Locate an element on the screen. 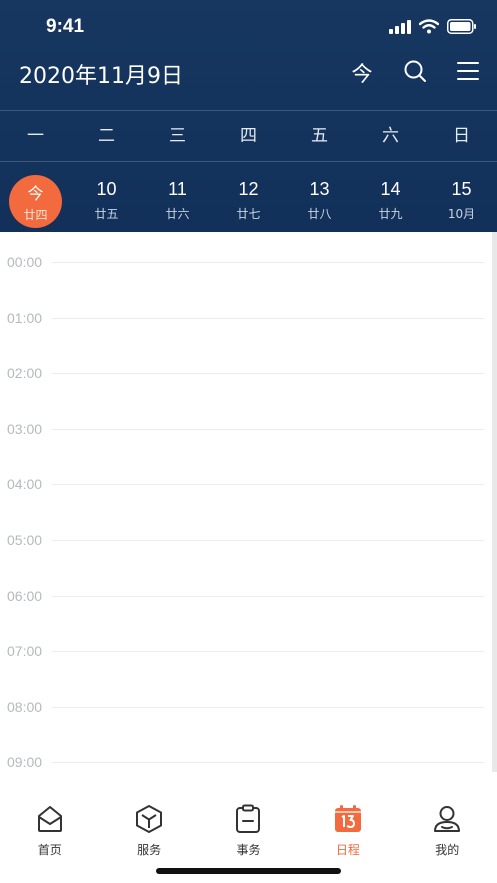 The image size is (497, 883). menu-icon is located at coordinates (468, 73).